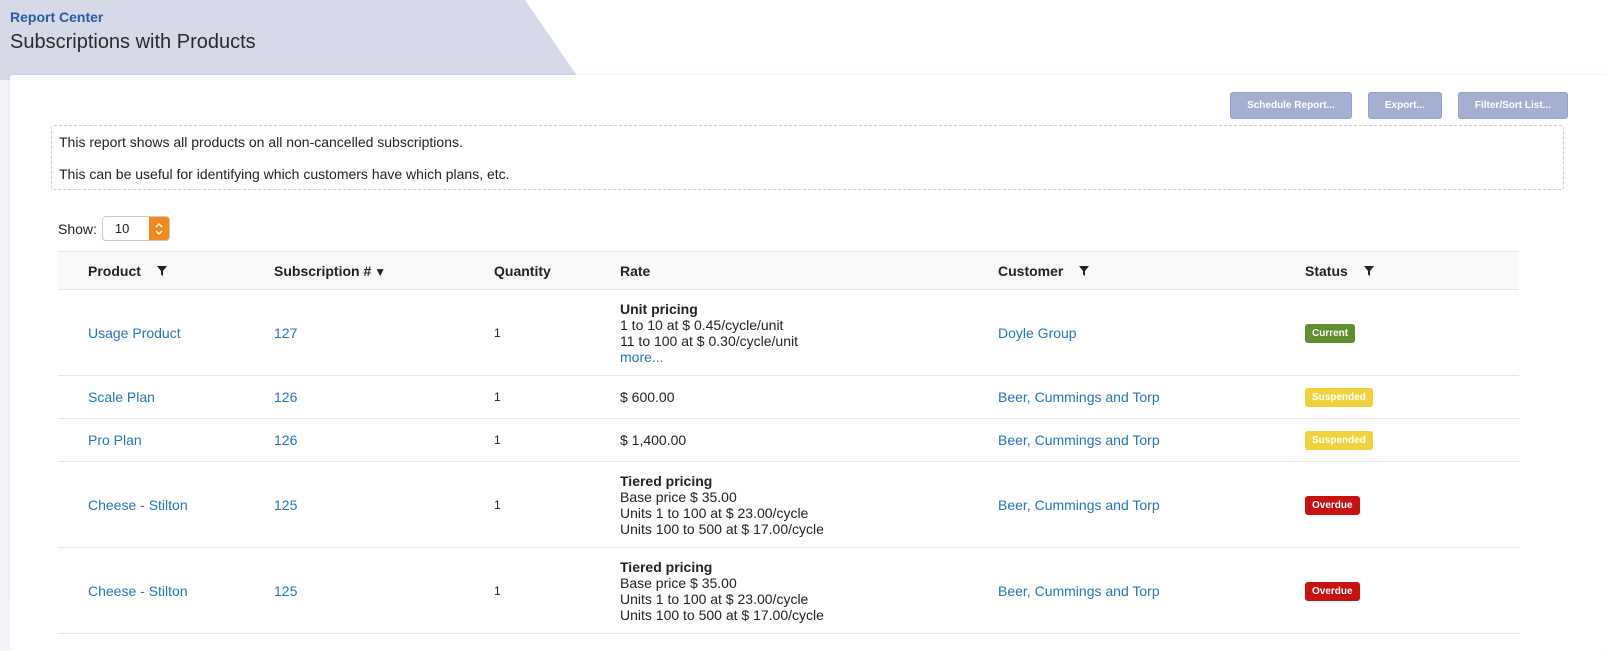 This screenshot has height=651, width=1607. I want to click on rate-title: Unit pricing, so click(659, 308).